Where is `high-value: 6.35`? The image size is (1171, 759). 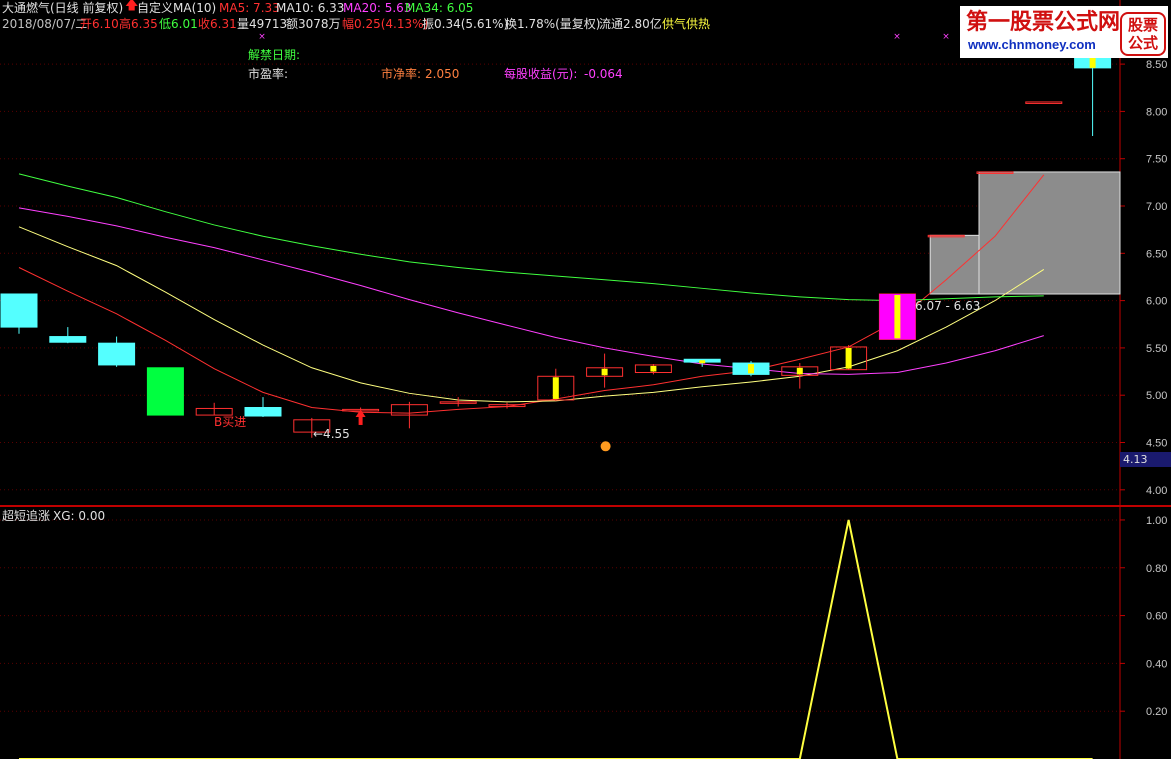
high-value: 6.35 is located at coordinates (144, 24).